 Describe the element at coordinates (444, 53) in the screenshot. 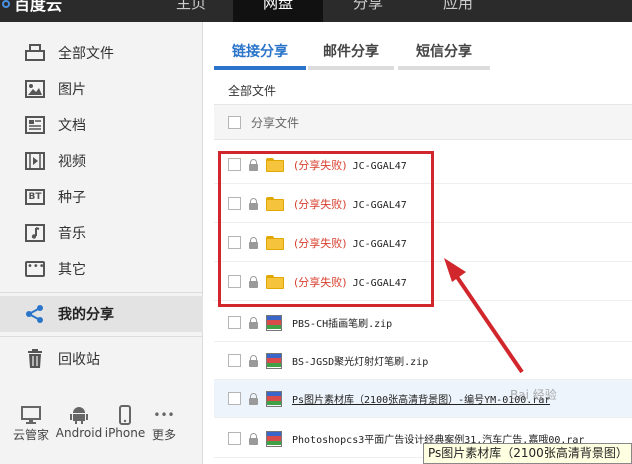

I see `tab-sms-share: 短信分享` at that location.